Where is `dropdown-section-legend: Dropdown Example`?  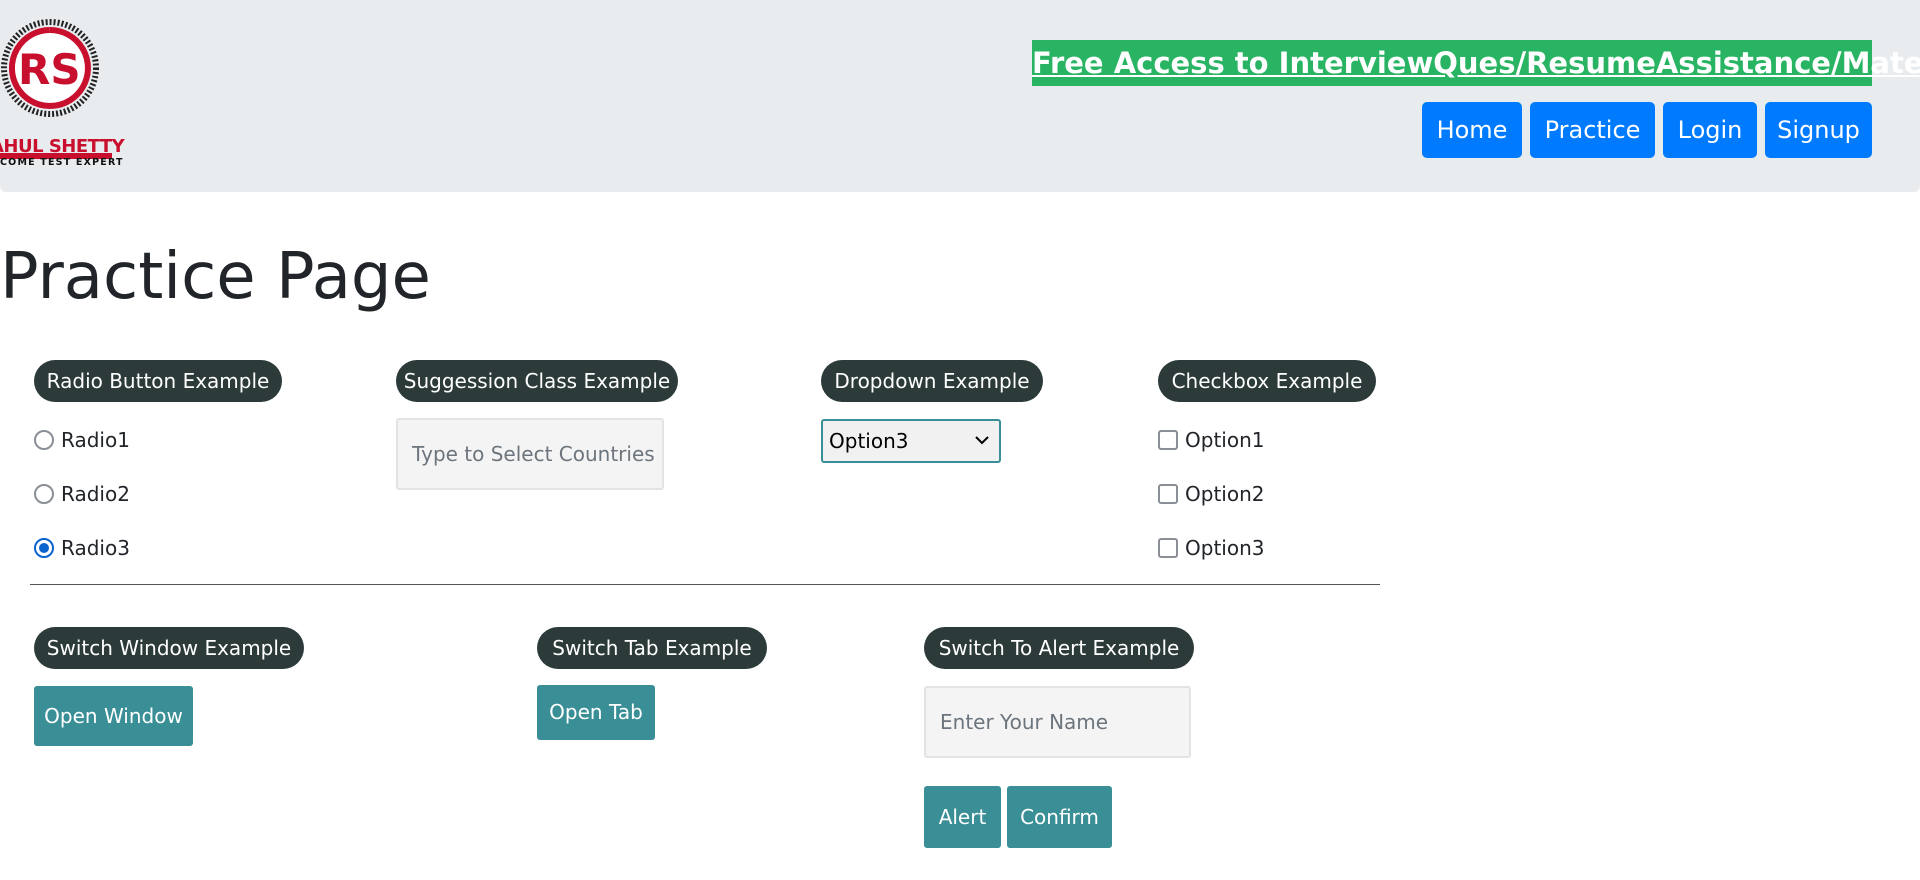 dropdown-section-legend: Dropdown Example is located at coordinates (932, 381).